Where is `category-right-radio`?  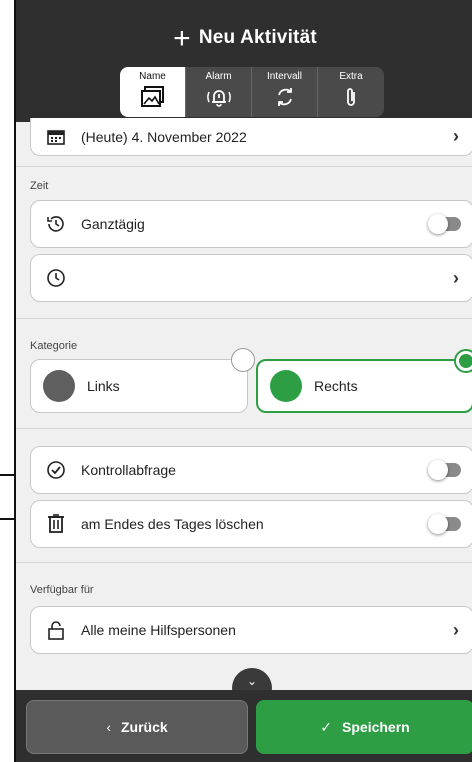
category-right-radio is located at coordinates (463, 361).